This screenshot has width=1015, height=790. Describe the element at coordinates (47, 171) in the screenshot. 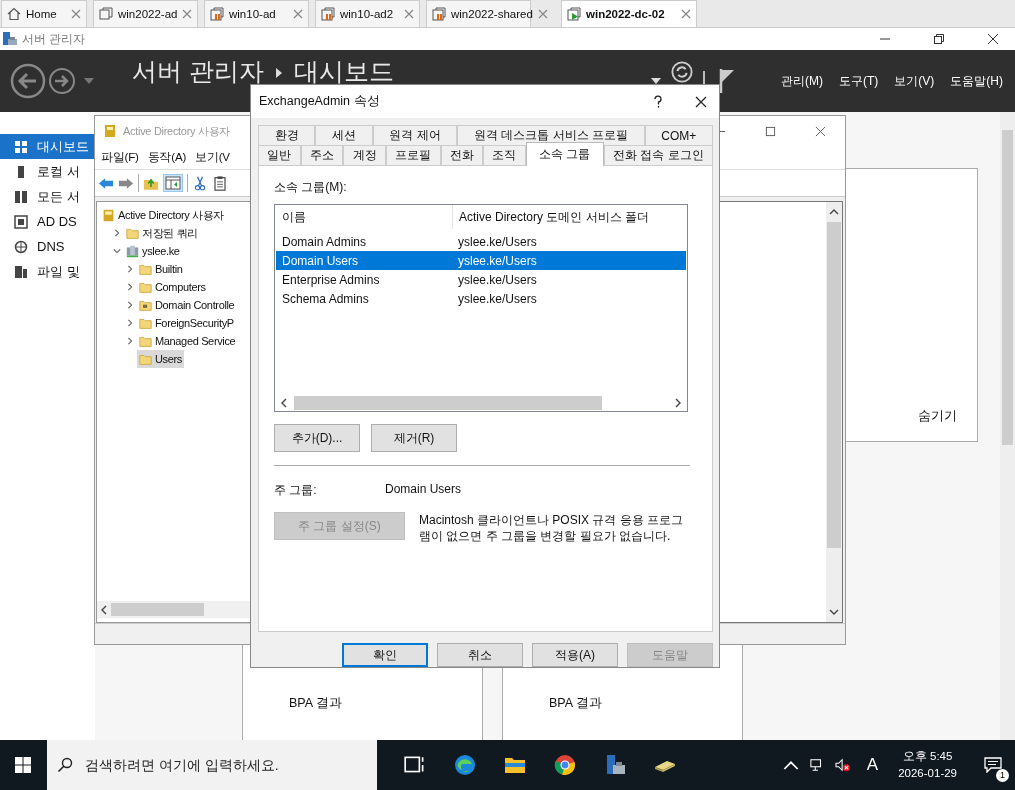

I see `sidebar-item: 로컬 서` at that location.